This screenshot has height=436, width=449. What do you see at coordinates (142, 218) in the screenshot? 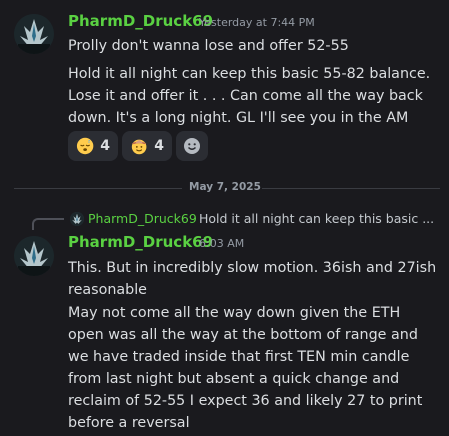
I see `reply-username: PharmD_Druck69` at bounding box center [142, 218].